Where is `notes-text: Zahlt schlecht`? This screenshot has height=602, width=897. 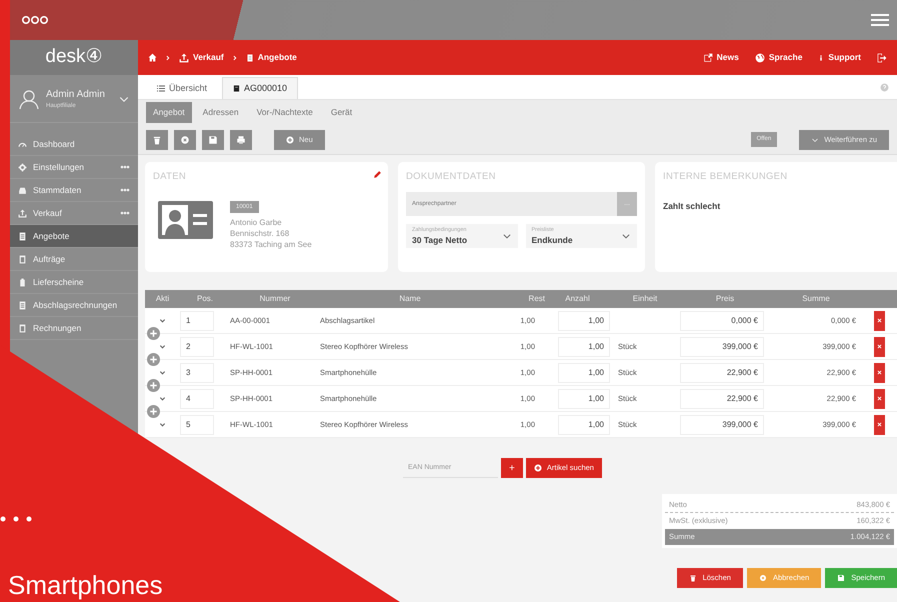
notes-text: Zahlt schlecht is located at coordinates (692, 206).